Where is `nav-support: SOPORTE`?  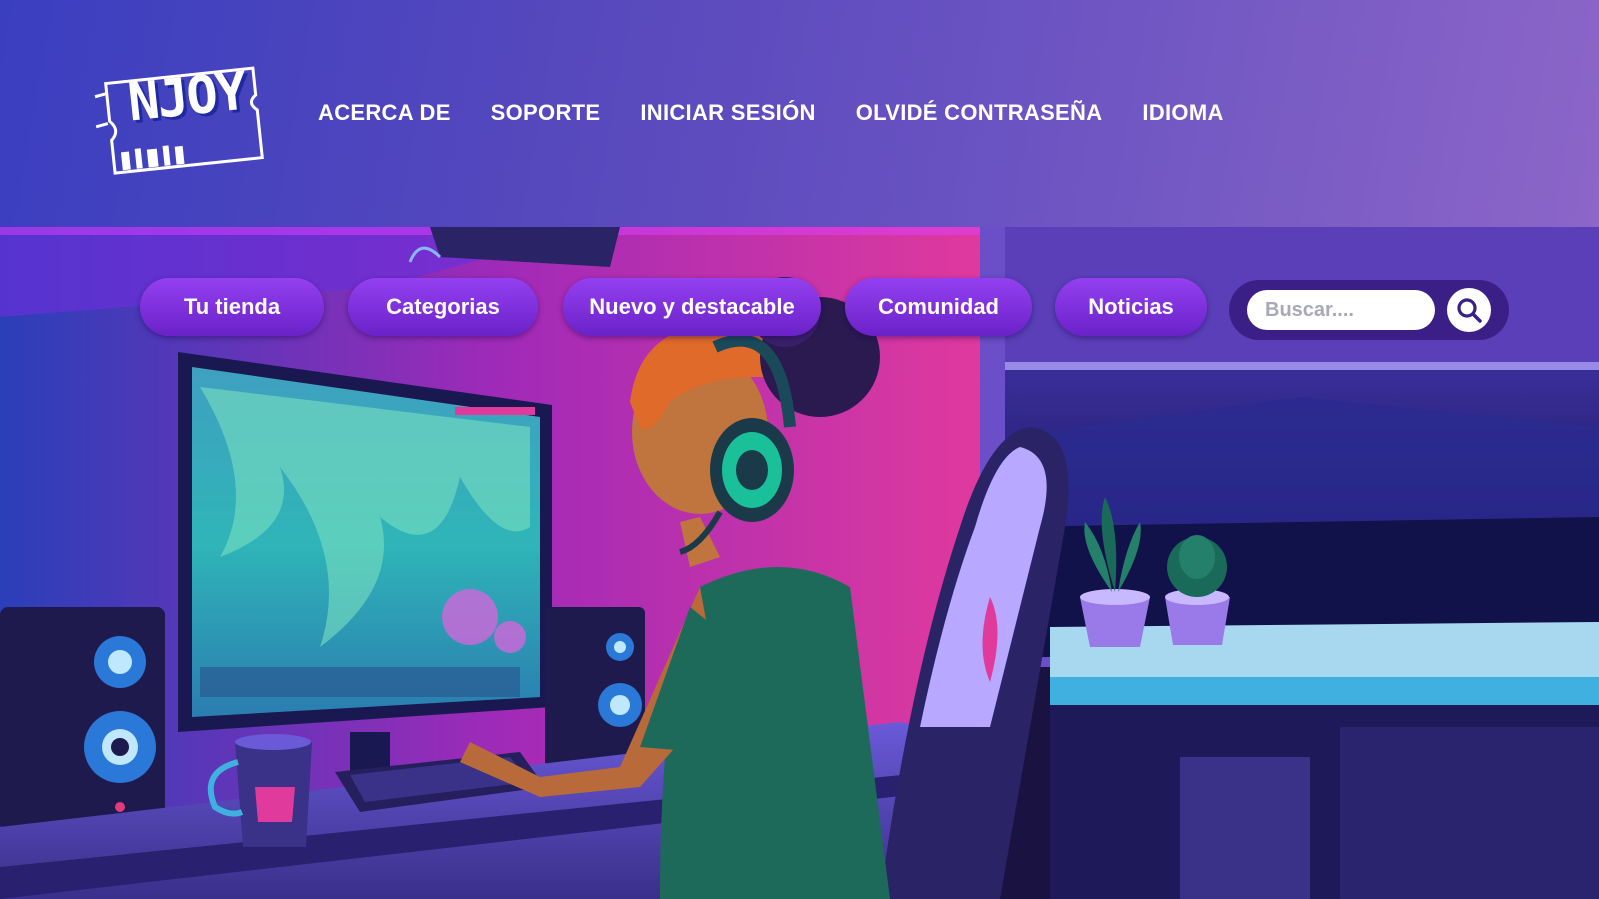
nav-support: SOPORTE is located at coordinates (546, 113).